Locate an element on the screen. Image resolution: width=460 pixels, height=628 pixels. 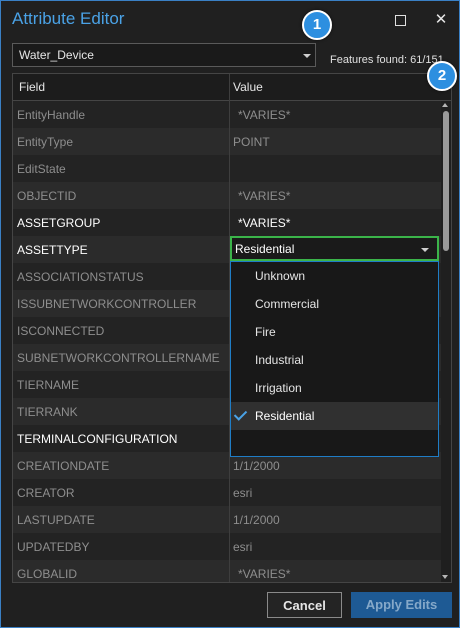
dropdown-option: Commercial is located at coordinates (334, 304).